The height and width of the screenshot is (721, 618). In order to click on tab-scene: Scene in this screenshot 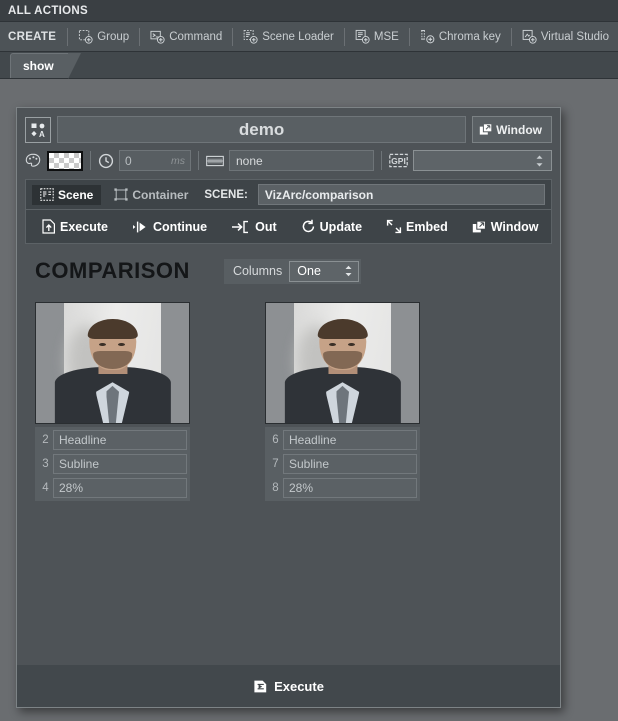, I will do `click(67, 194)`.